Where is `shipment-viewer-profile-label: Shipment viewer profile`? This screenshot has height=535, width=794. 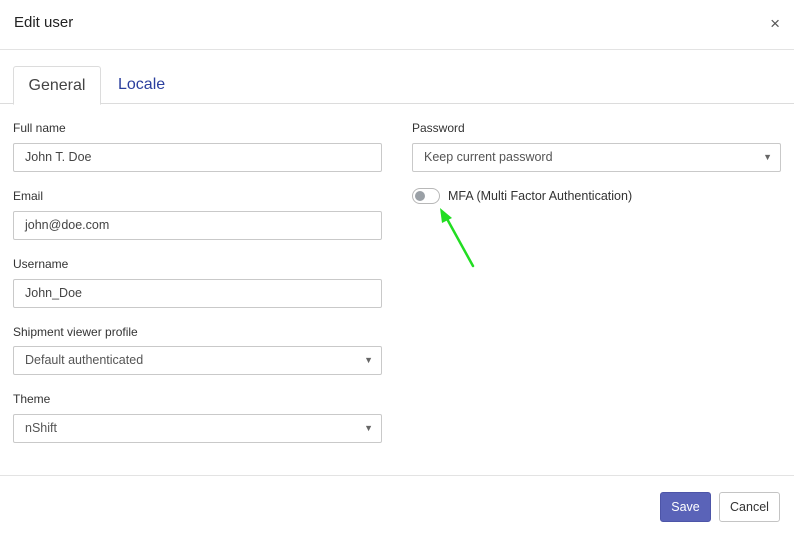
shipment-viewer-profile-label: Shipment viewer profile is located at coordinates (75, 332).